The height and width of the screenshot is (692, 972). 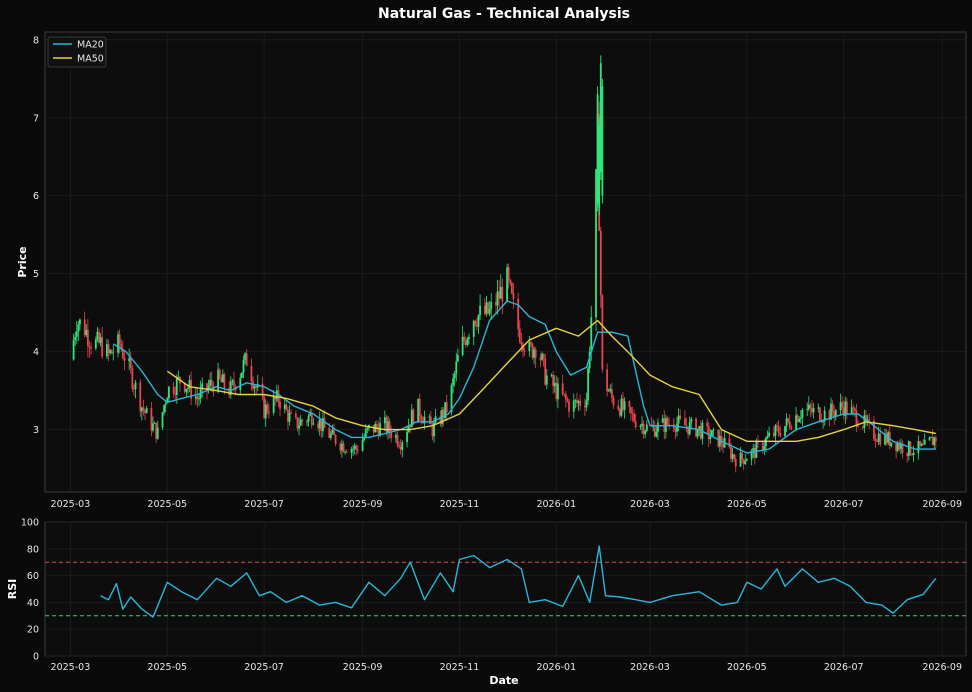 I want to click on price-x-tick-label: 2026-07, so click(x=844, y=504).